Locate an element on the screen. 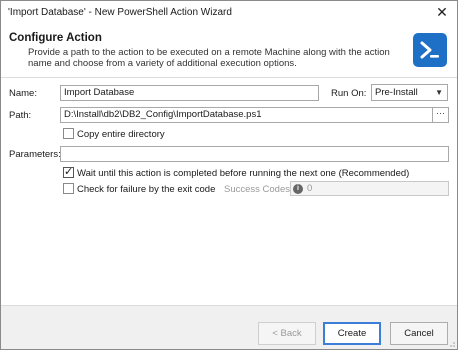 The width and height of the screenshot is (458, 350). cancel-button: Cancel is located at coordinates (419, 333).